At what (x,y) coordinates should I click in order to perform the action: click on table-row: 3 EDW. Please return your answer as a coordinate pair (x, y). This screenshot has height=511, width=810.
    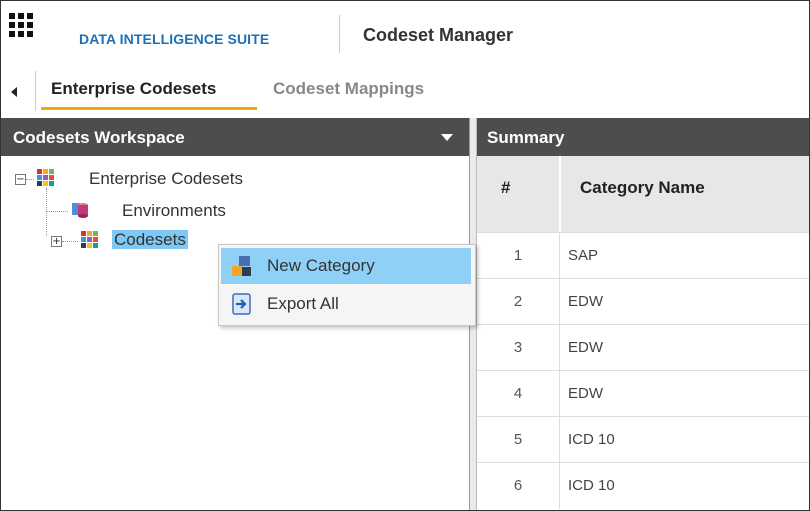
    Looking at the image, I should click on (643, 347).